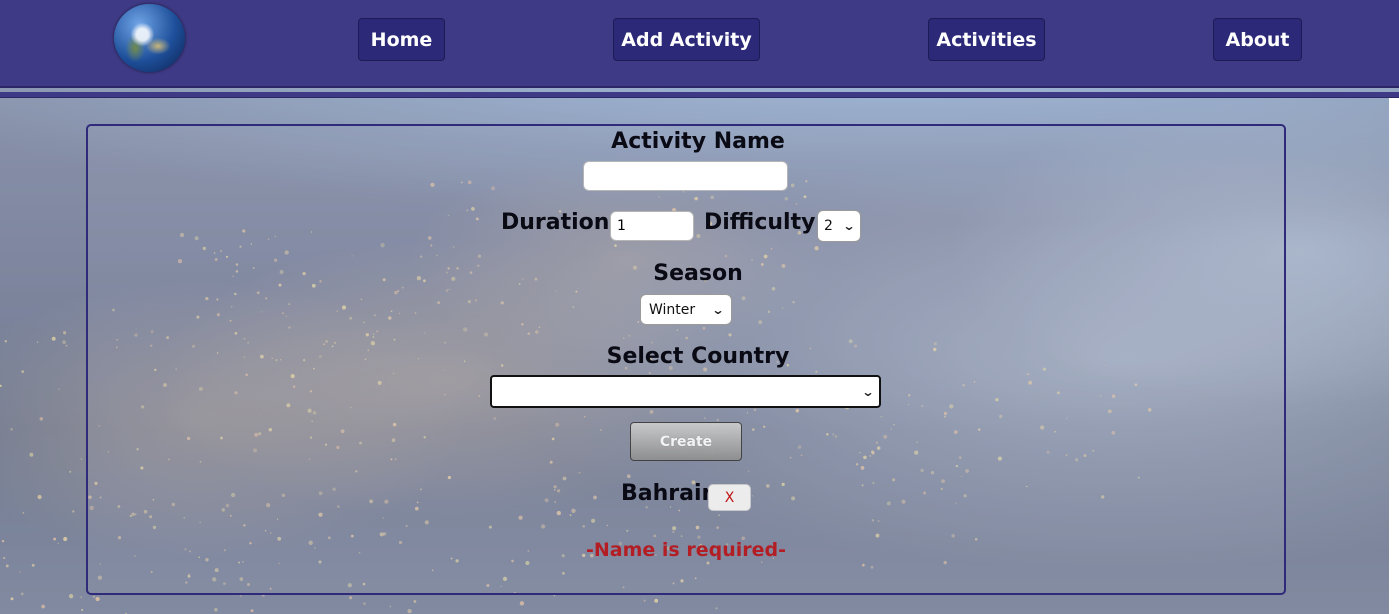  What do you see at coordinates (698, 273) in the screenshot?
I see `season-label: Season` at bounding box center [698, 273].